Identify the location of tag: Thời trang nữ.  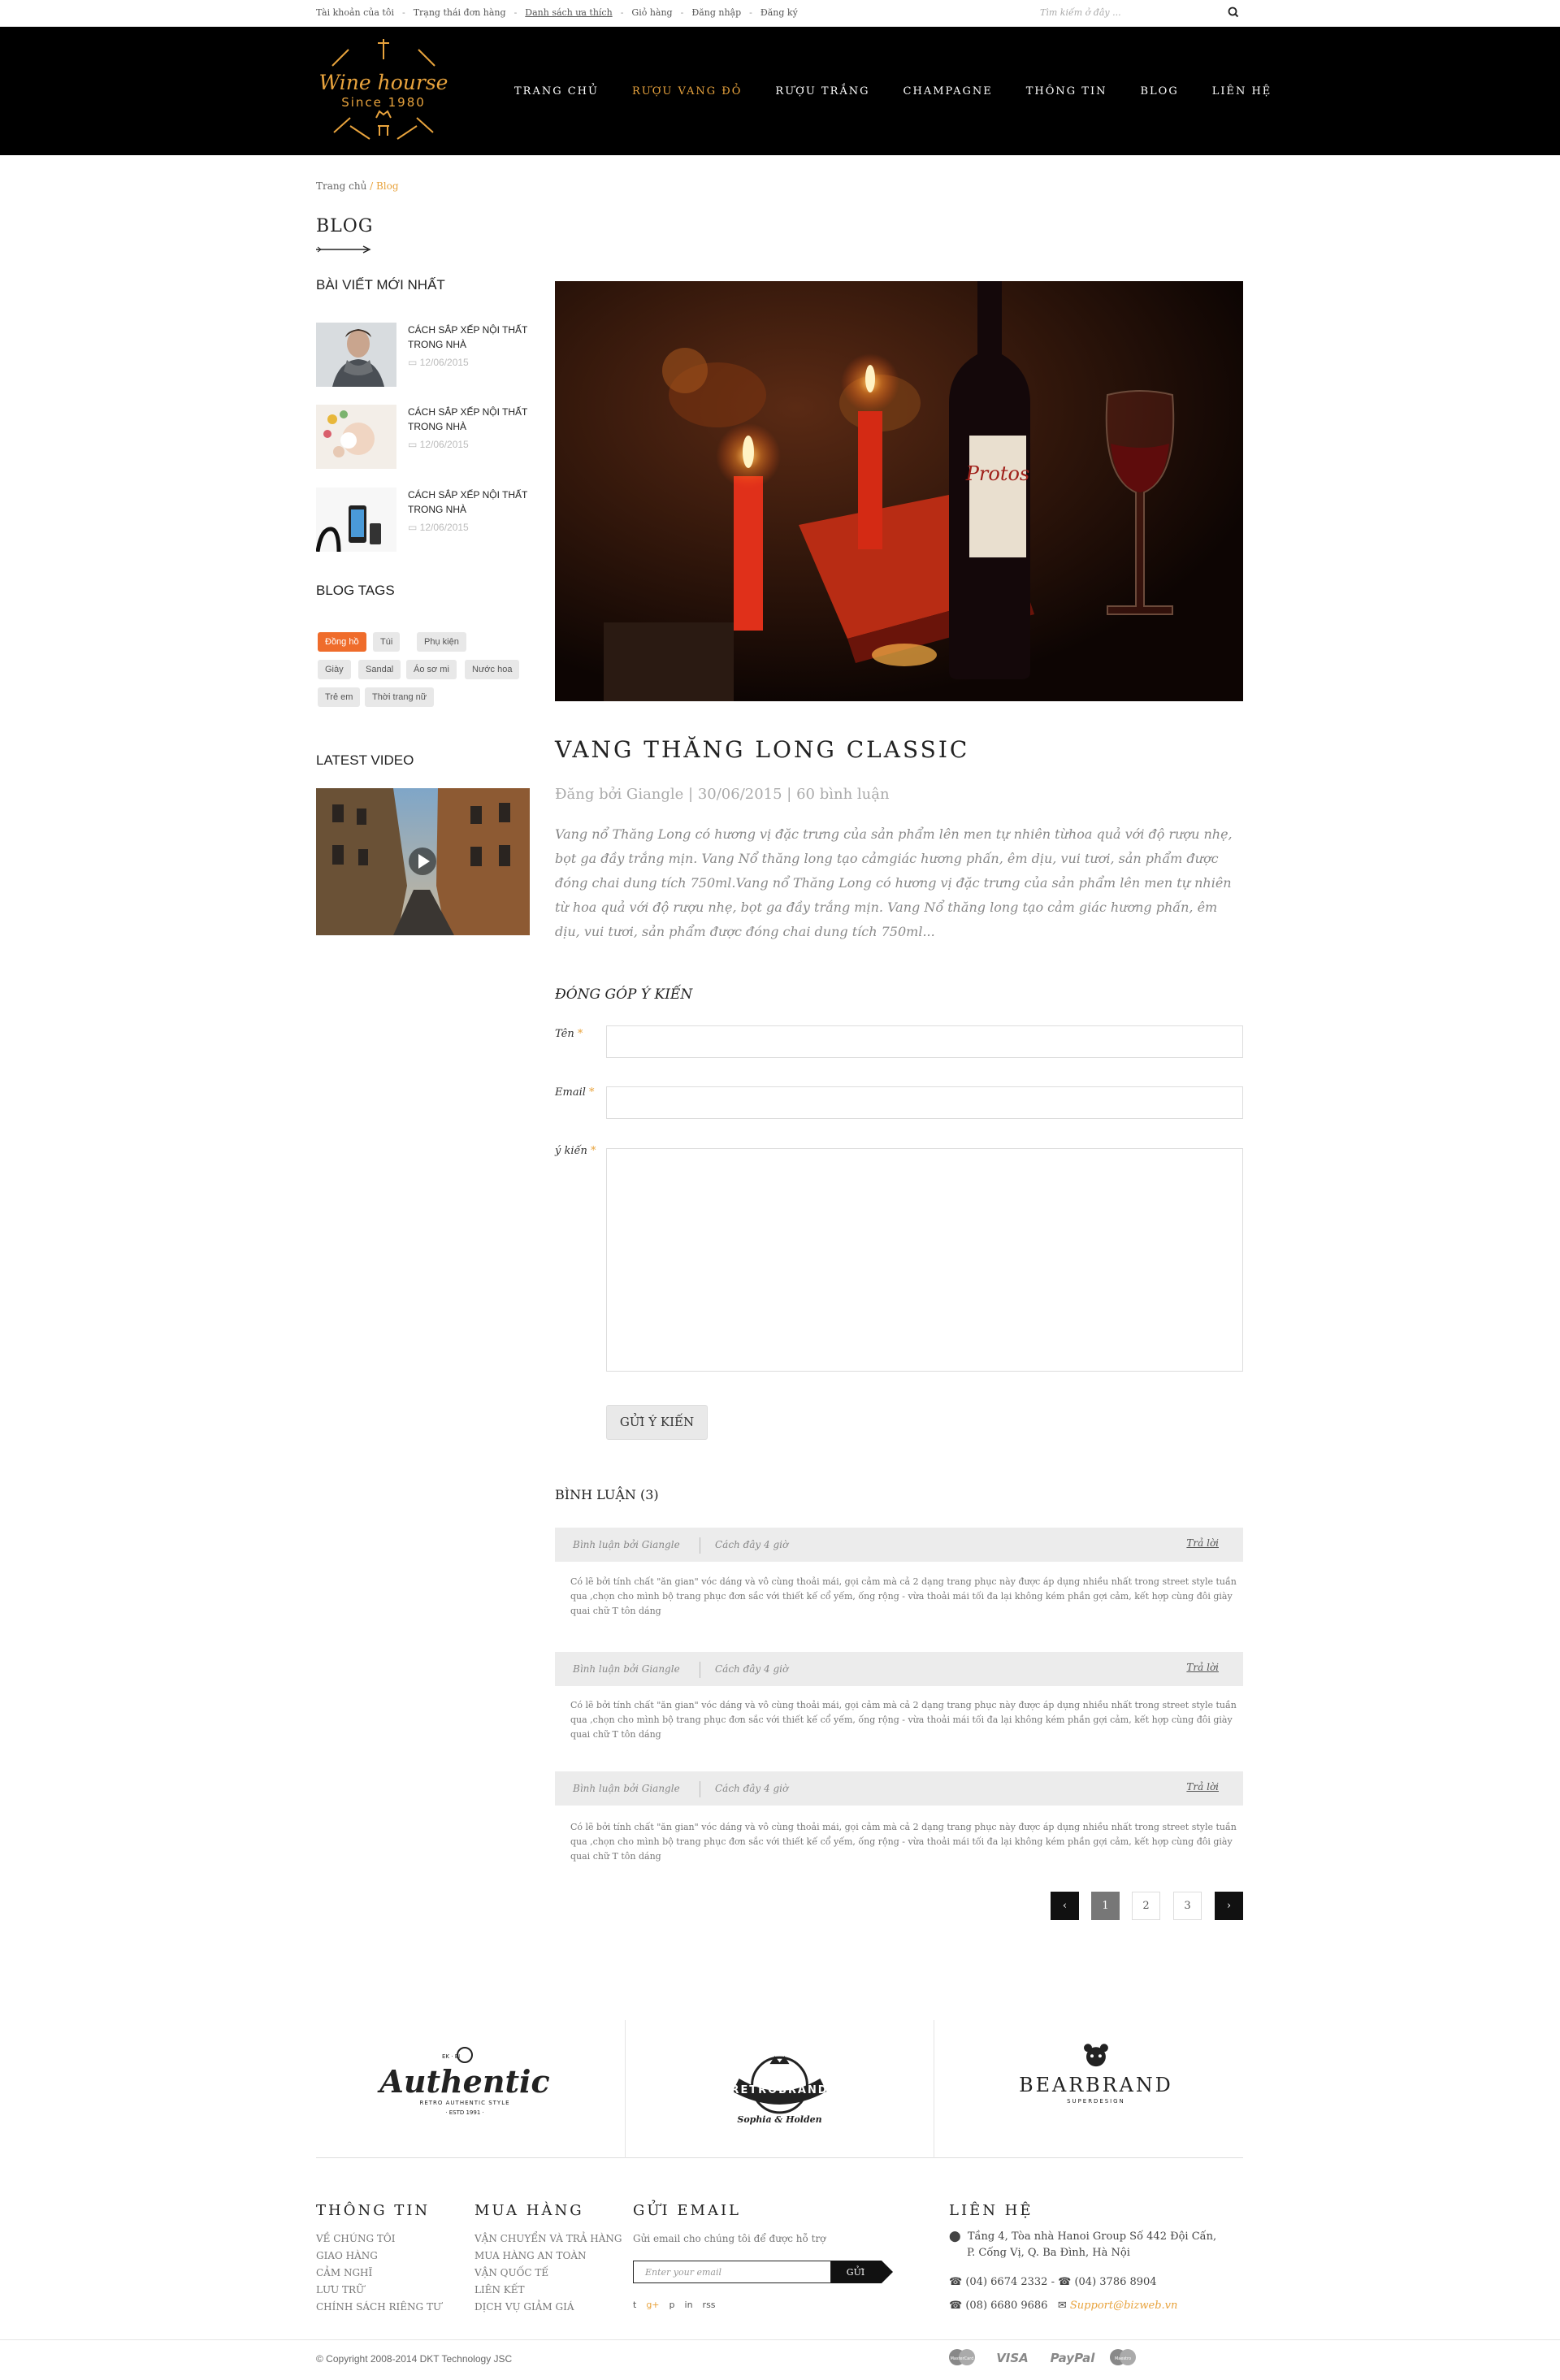
(400, 697).